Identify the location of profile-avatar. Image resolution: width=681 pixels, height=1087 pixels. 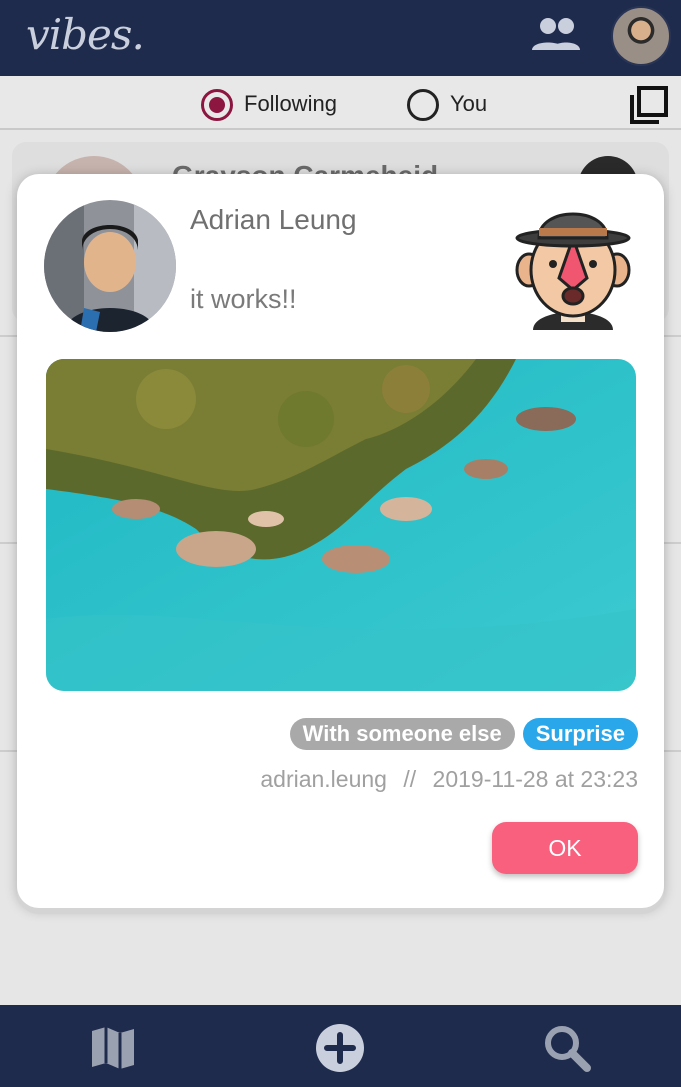
(641, 36).